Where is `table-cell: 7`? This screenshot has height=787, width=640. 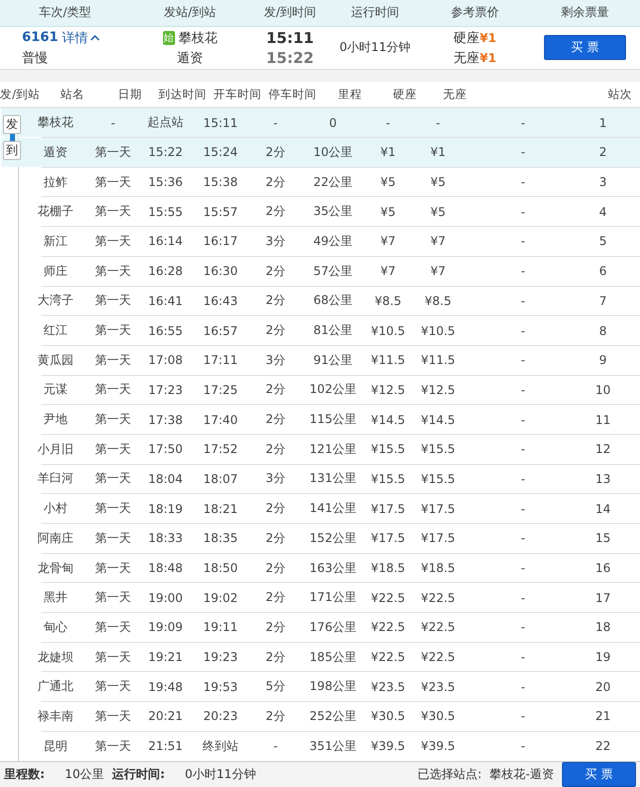
table-cell: 7 is located at coordinates (603, 301).